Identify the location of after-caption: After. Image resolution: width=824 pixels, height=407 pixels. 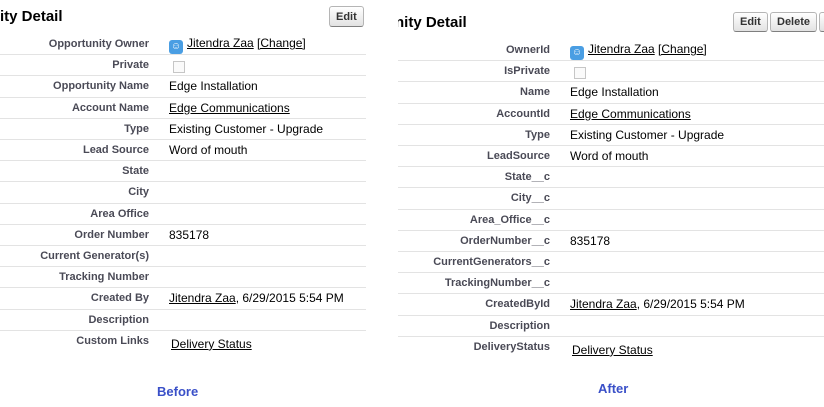
(613, 388).